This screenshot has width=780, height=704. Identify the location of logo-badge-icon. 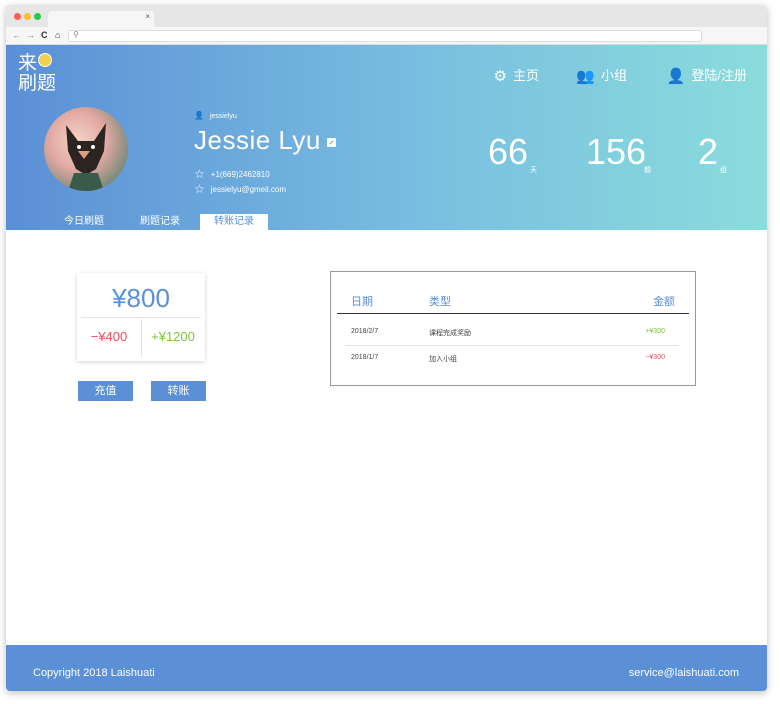
(45, 60).